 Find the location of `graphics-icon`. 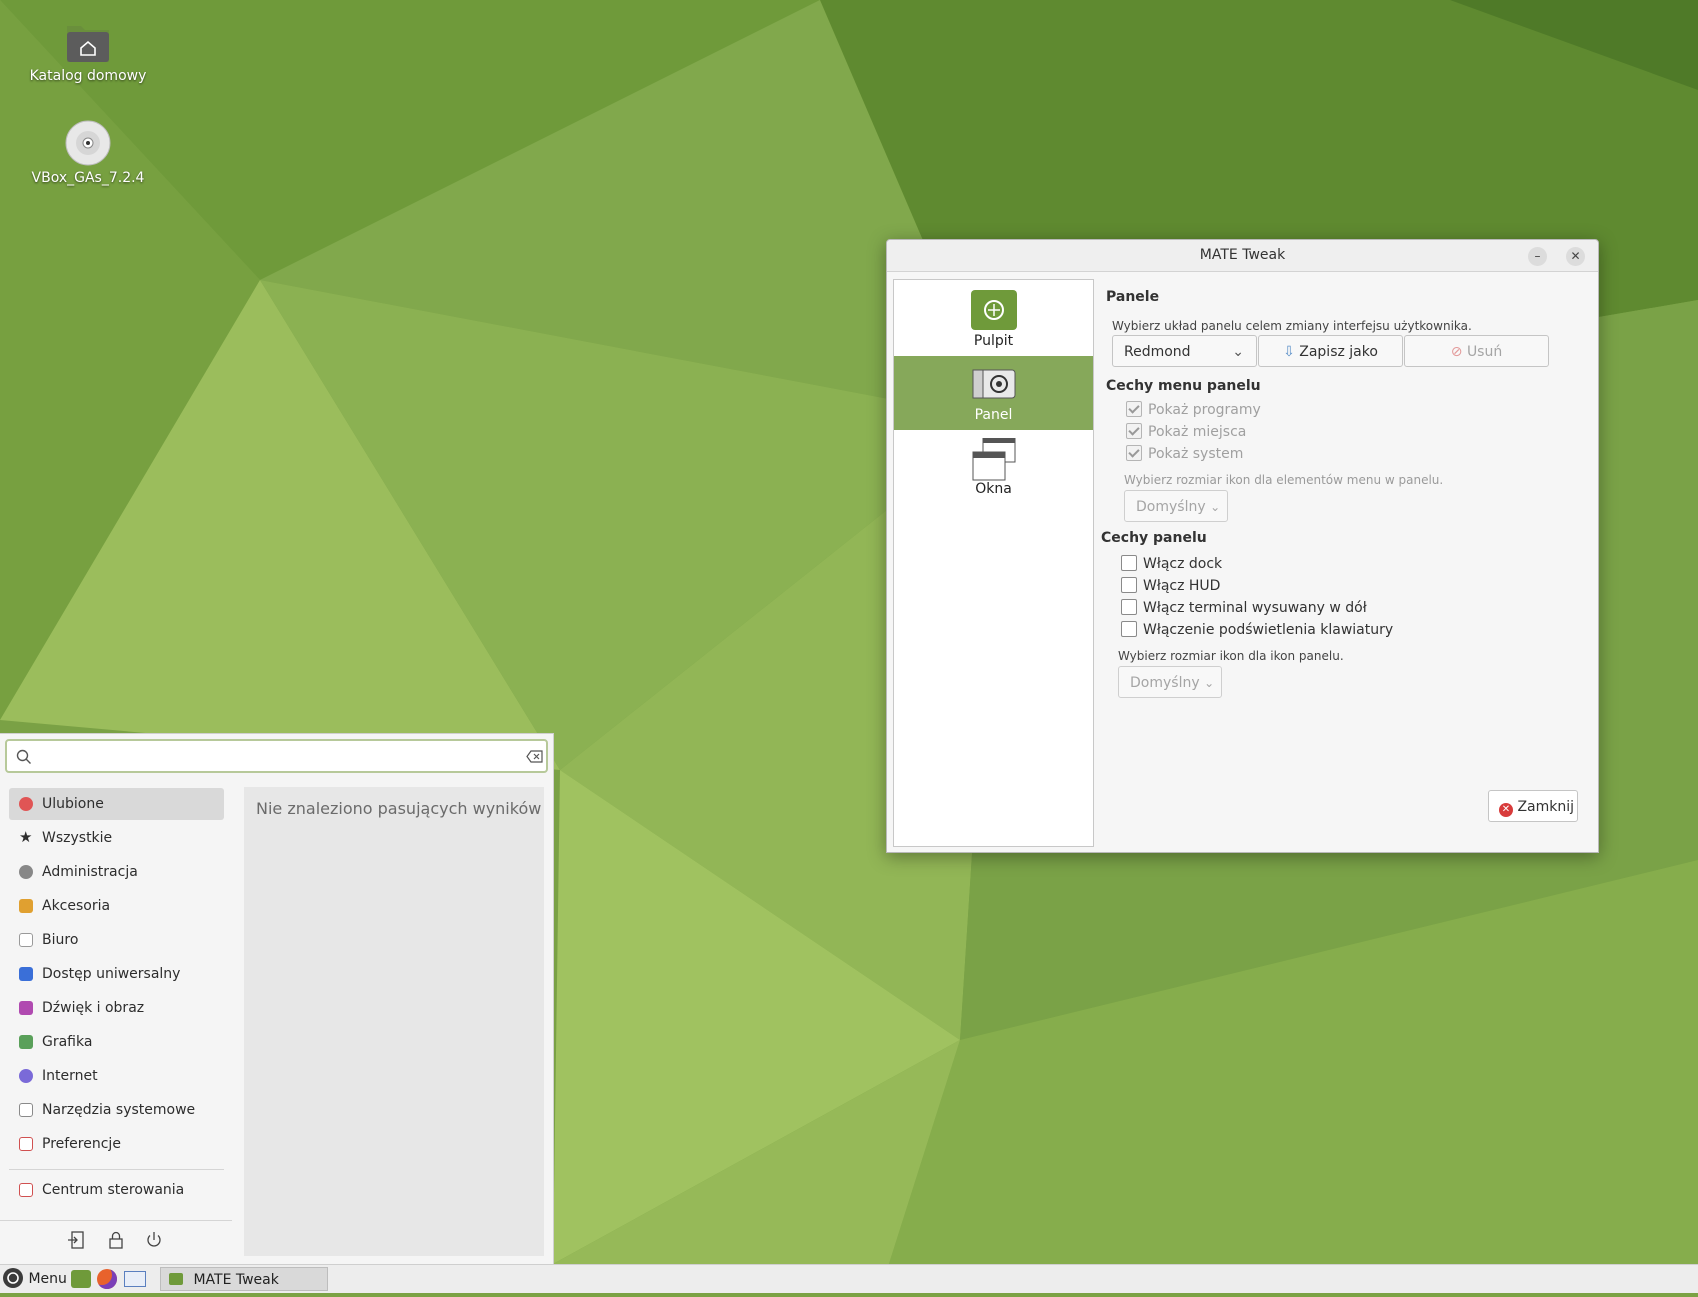

graphics-icon is located at coordinates (26, 1042).